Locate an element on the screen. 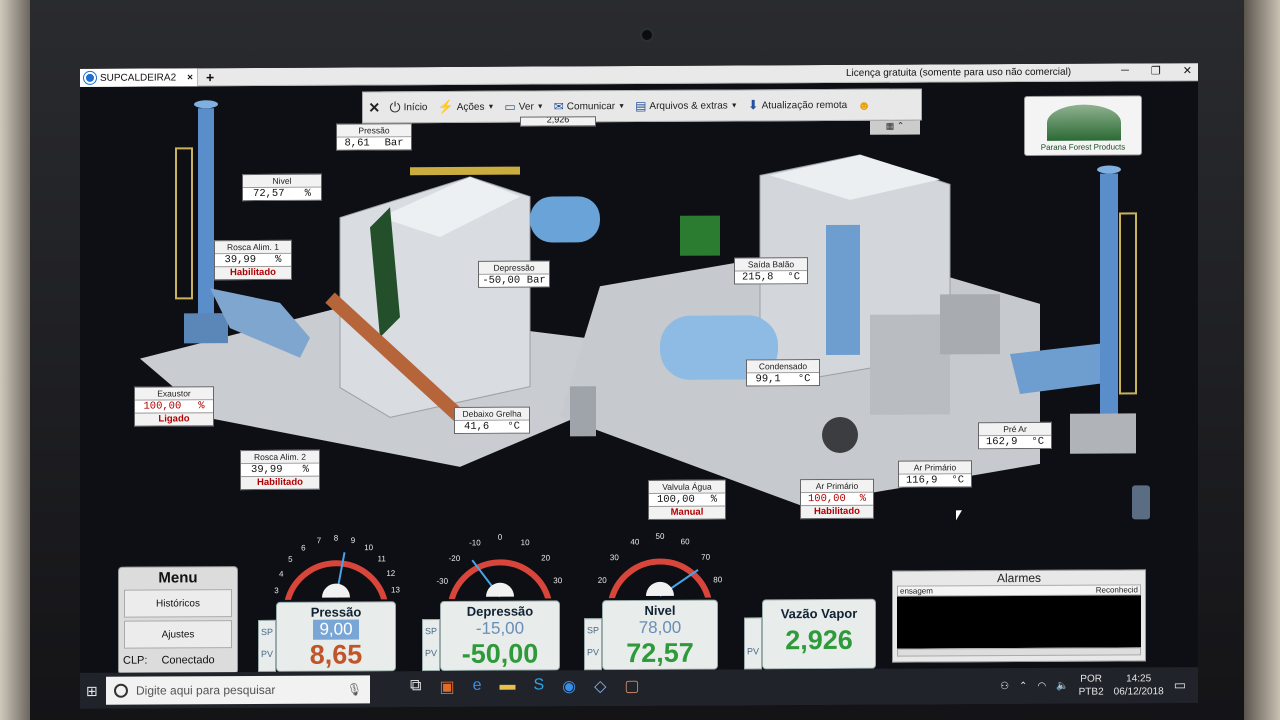  chevron-up-icon: ⌃ is located at coordinates (1023, 685).